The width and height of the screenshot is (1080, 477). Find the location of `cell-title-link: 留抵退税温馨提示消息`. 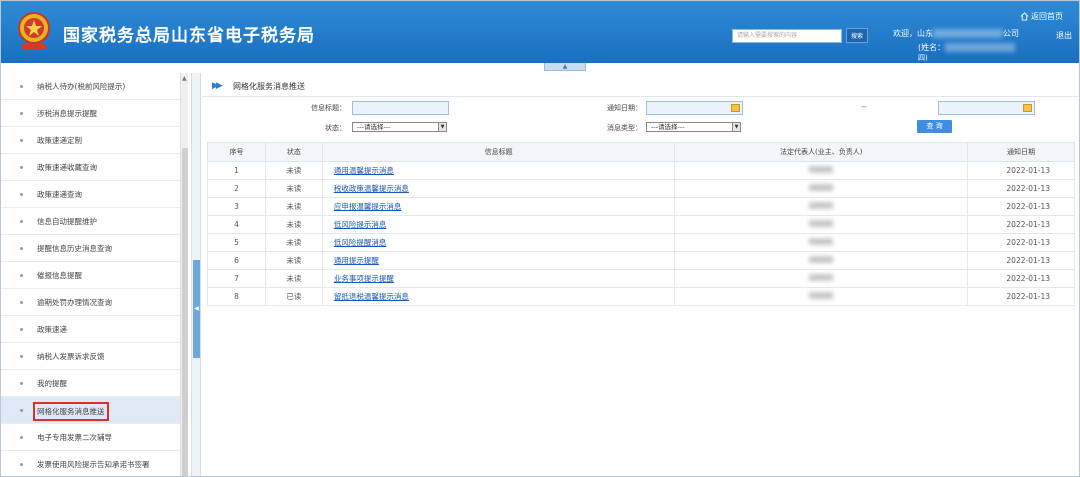

cell-title-link: 留抵退税温馨提示消息 is located at coordinates (498, 296).